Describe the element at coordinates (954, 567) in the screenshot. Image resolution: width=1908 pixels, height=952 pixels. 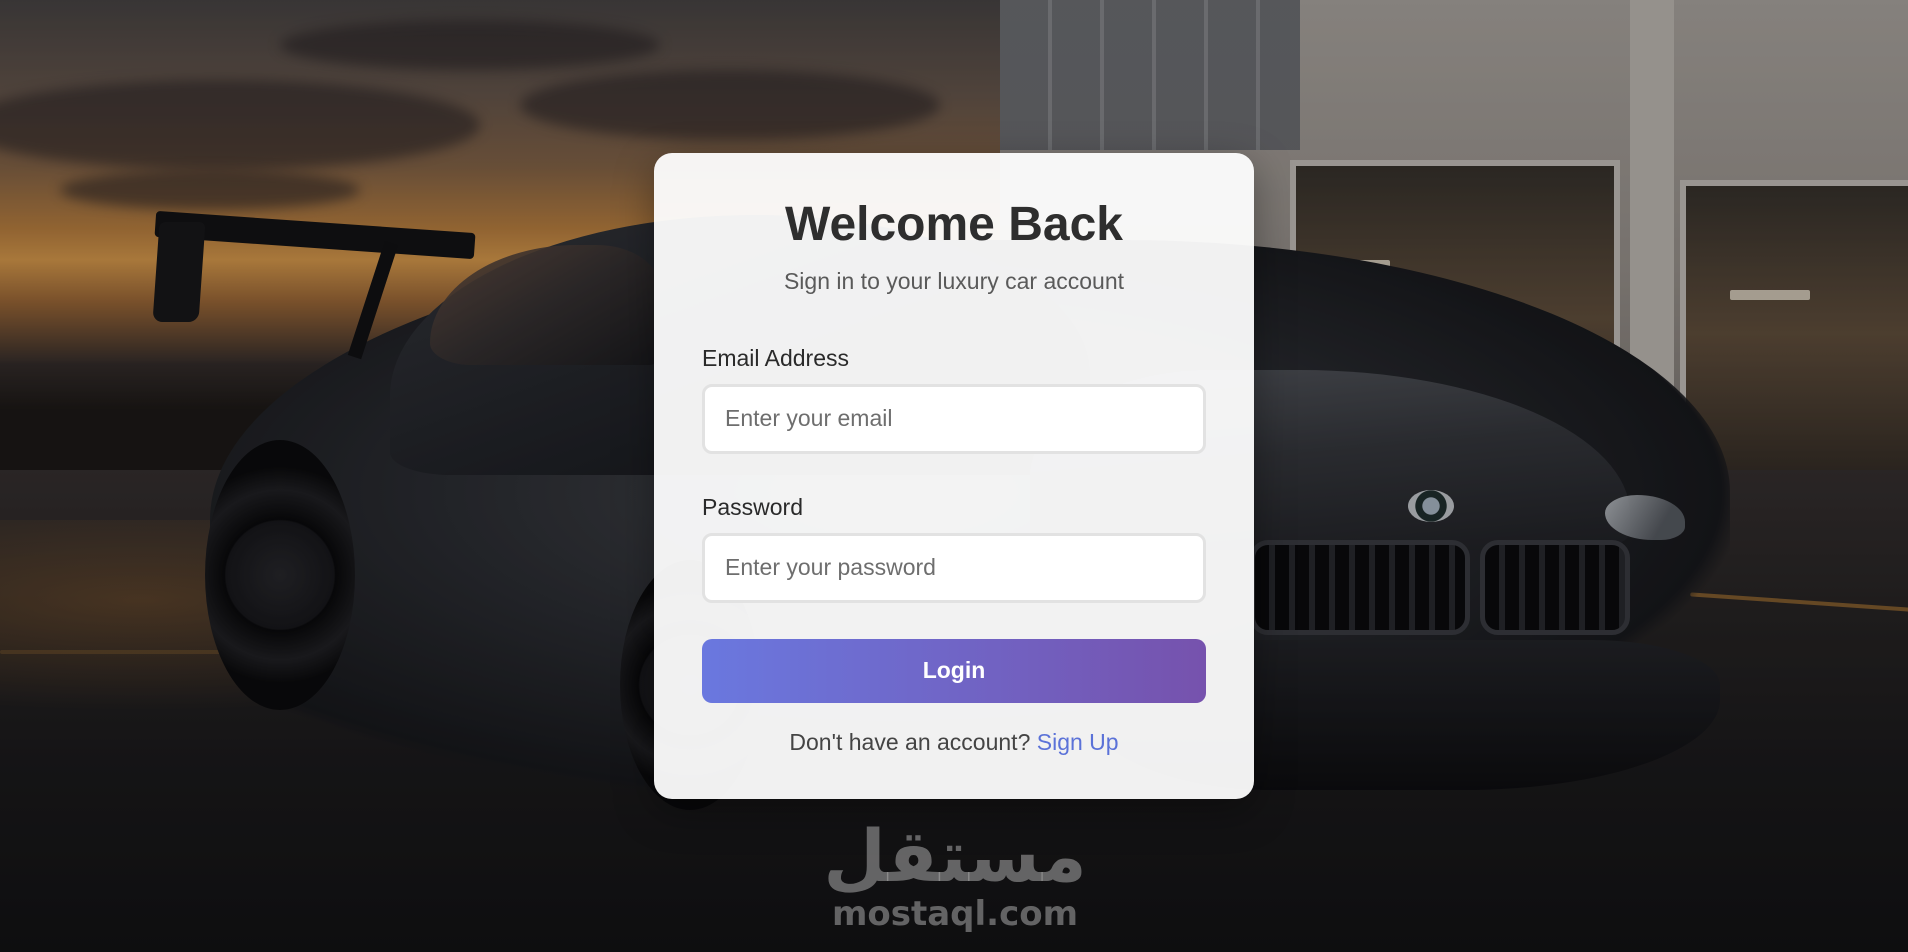
I see `password-field` at that location.